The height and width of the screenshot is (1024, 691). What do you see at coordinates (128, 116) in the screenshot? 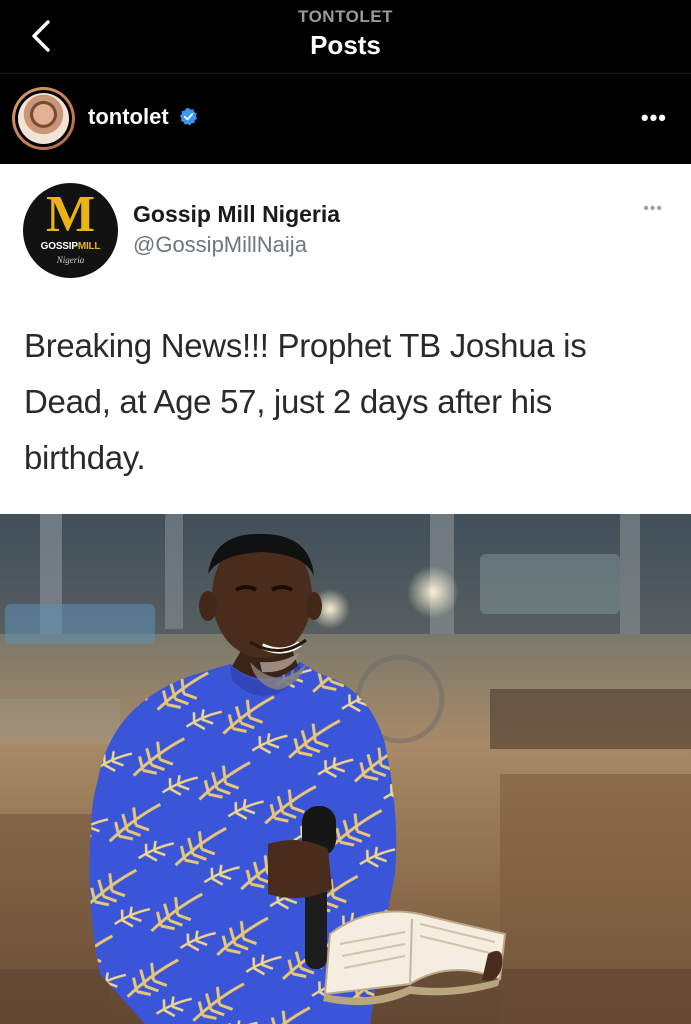
I see `post-username: tontolet` at bounding box center [128, 116].